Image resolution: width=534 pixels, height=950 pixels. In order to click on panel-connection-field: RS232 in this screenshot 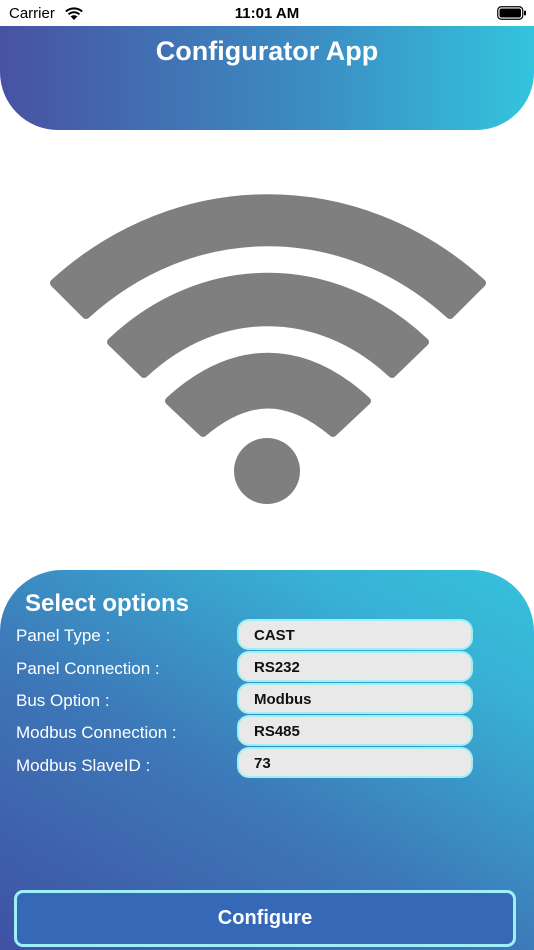, I will do `click(355, 666)`.